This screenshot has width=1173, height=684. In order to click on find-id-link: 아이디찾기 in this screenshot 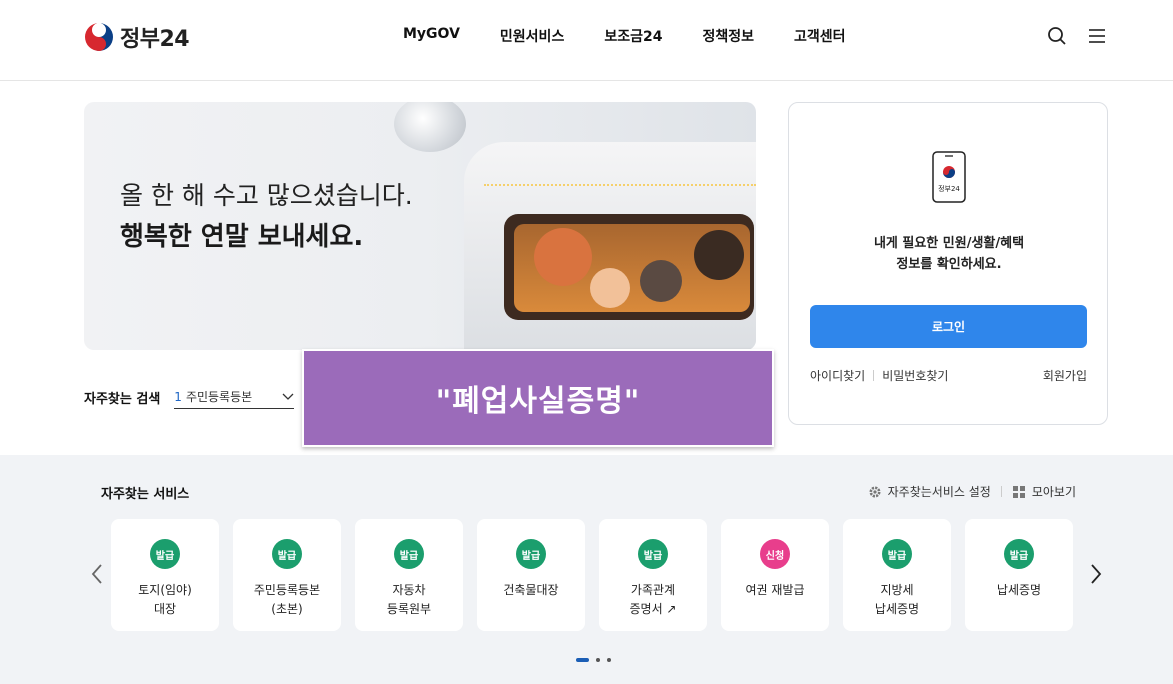, I will do `click(837, 375)`.